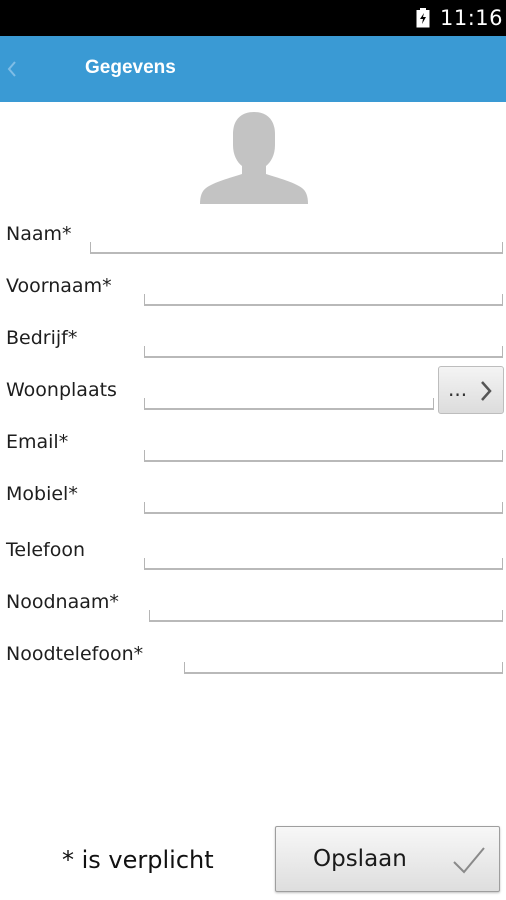 The width and height of the screenshot is (506, 900). I want to click on field-label-bedrijf: Bedrijf*, so click(42, 338).